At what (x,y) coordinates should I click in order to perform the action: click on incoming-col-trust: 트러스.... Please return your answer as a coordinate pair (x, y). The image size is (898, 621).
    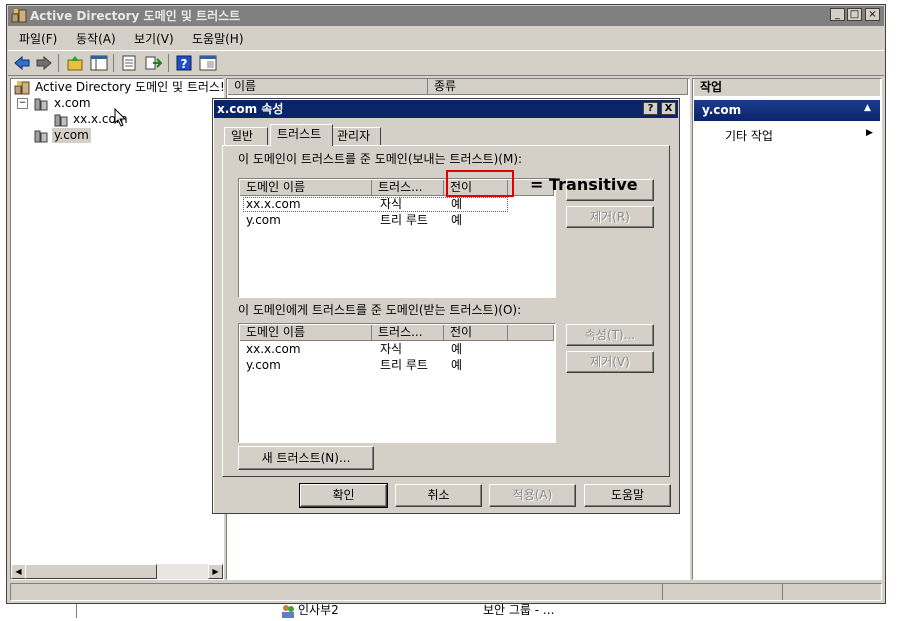
    Looking at the image, I should click on (408, 333).